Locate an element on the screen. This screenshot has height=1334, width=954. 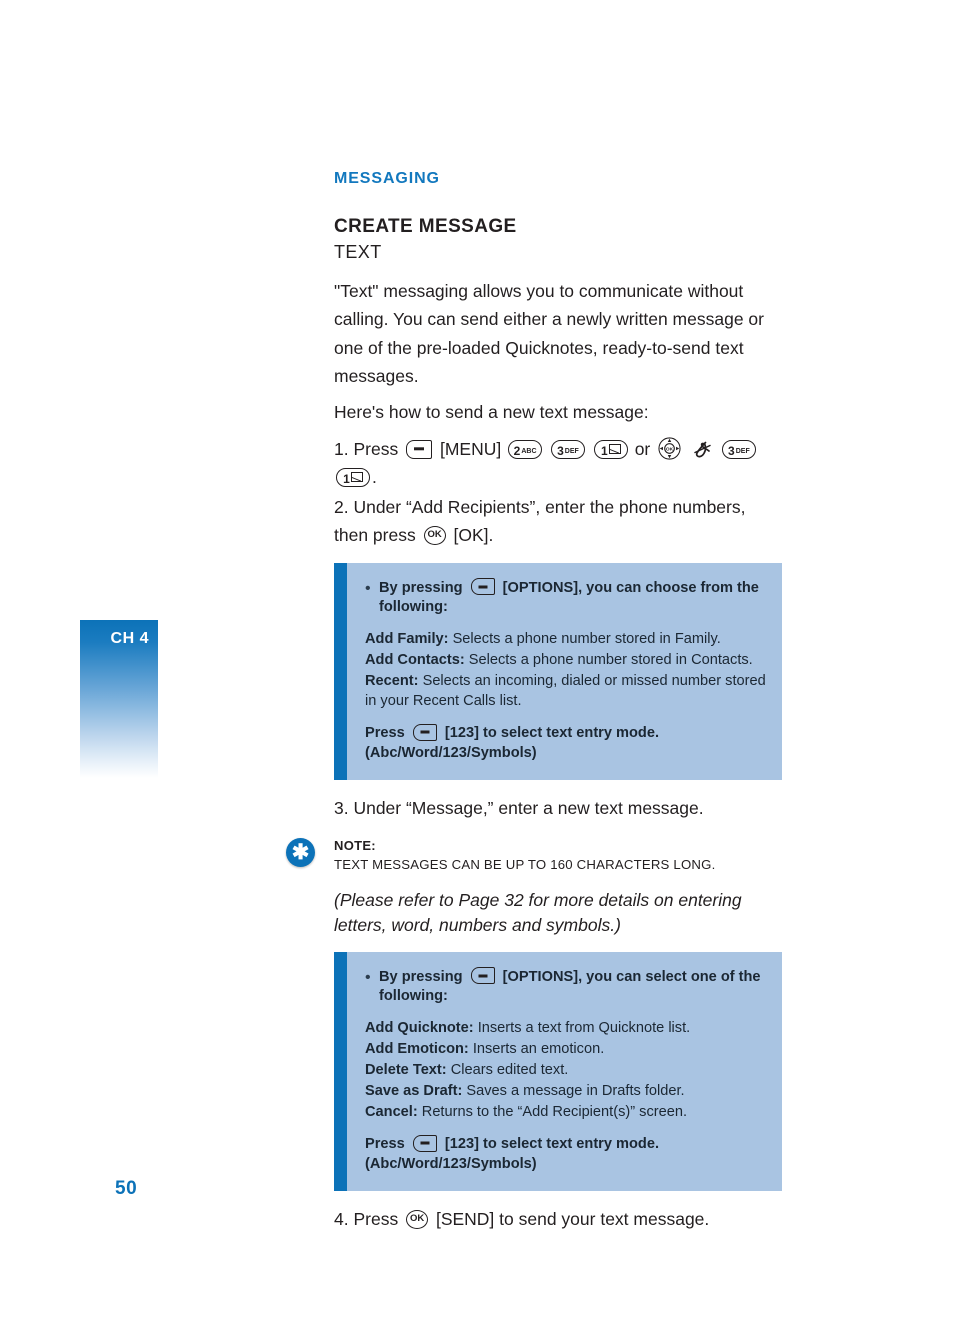
keypad-key-1-envelope-icon-2: 1 is located at coordinates (353, 477).